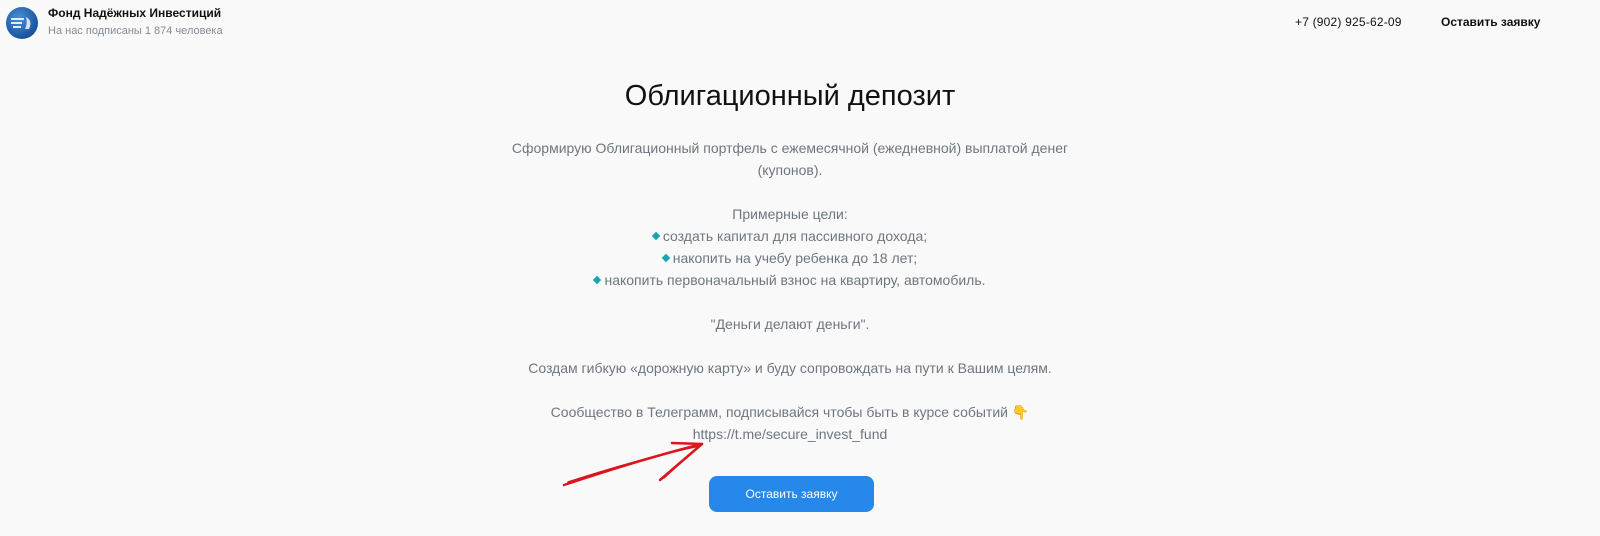 The width and height of the screenshot is (1600, 536). I want to click on avatar, so click(22, 22).